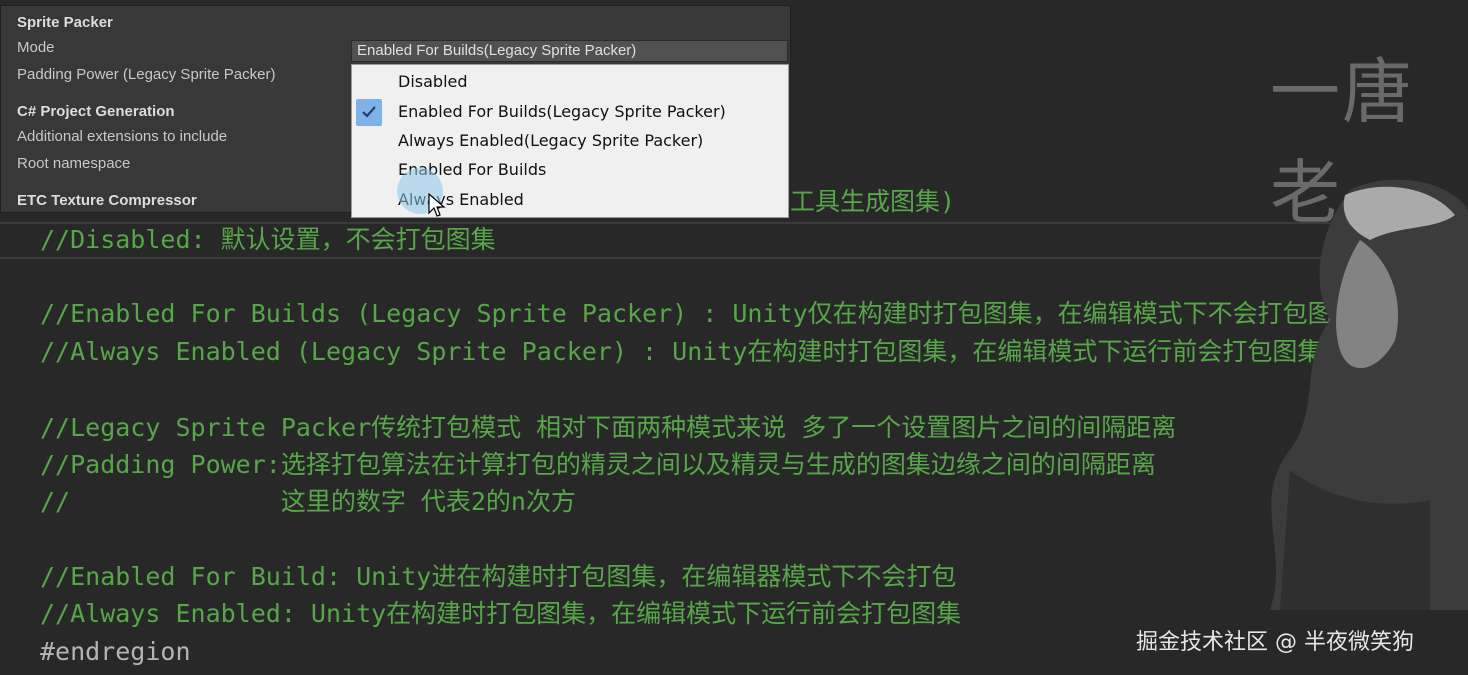 The width and height of the screenshot is (1468, 675). I want to click on code-line: // 这里的数字 代表2的n次方, so click(308, 501).